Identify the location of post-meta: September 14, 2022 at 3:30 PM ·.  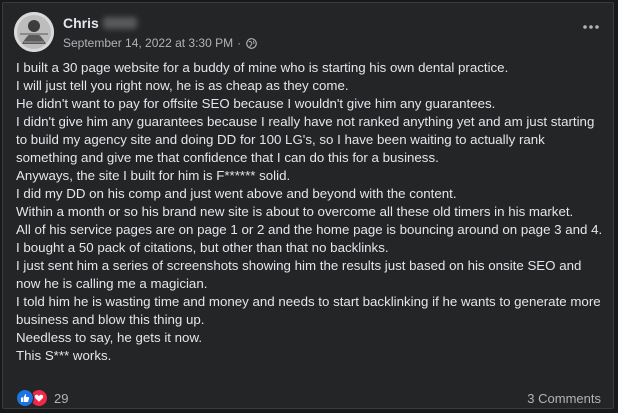
(160, 43).